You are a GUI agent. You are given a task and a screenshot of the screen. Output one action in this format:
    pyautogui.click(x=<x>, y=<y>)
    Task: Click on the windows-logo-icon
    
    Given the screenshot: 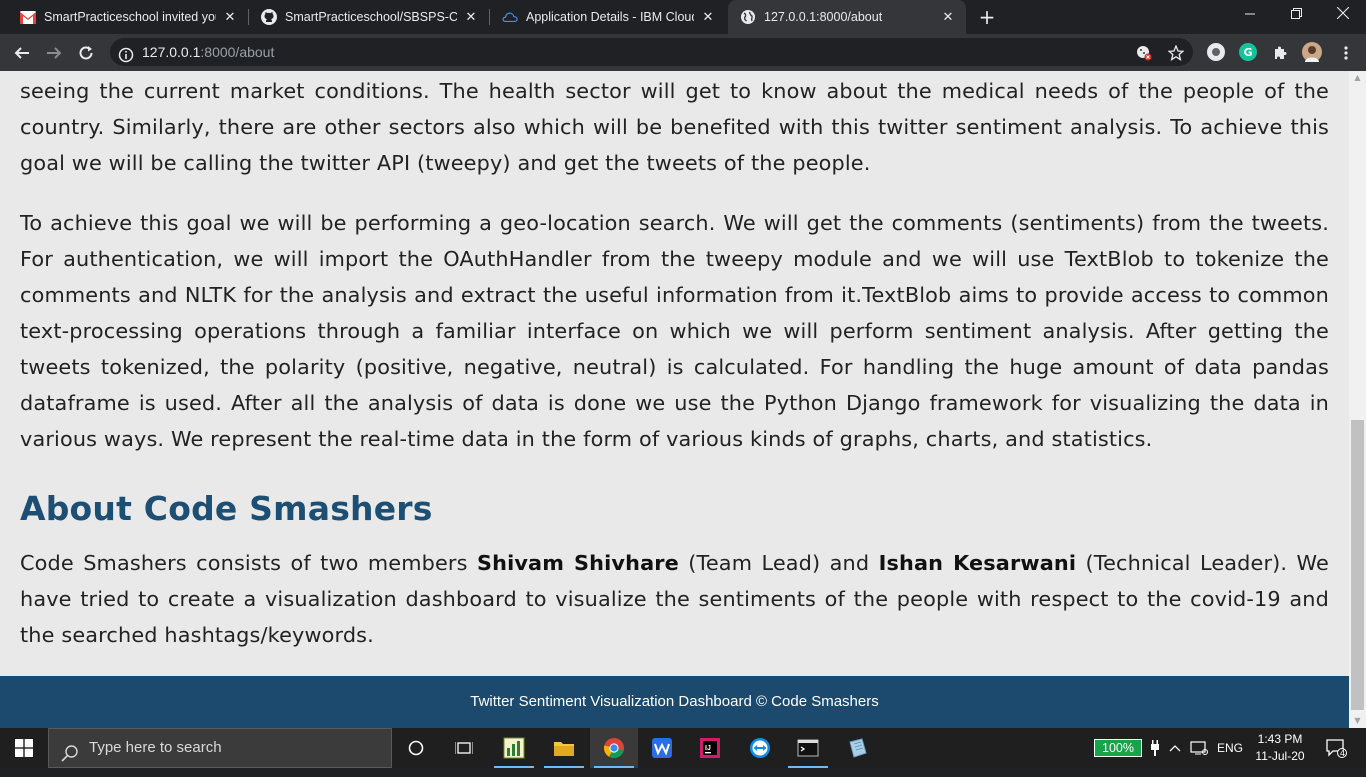 What is the action you would take?
    pyautogui.click(x=24, y=748)
    